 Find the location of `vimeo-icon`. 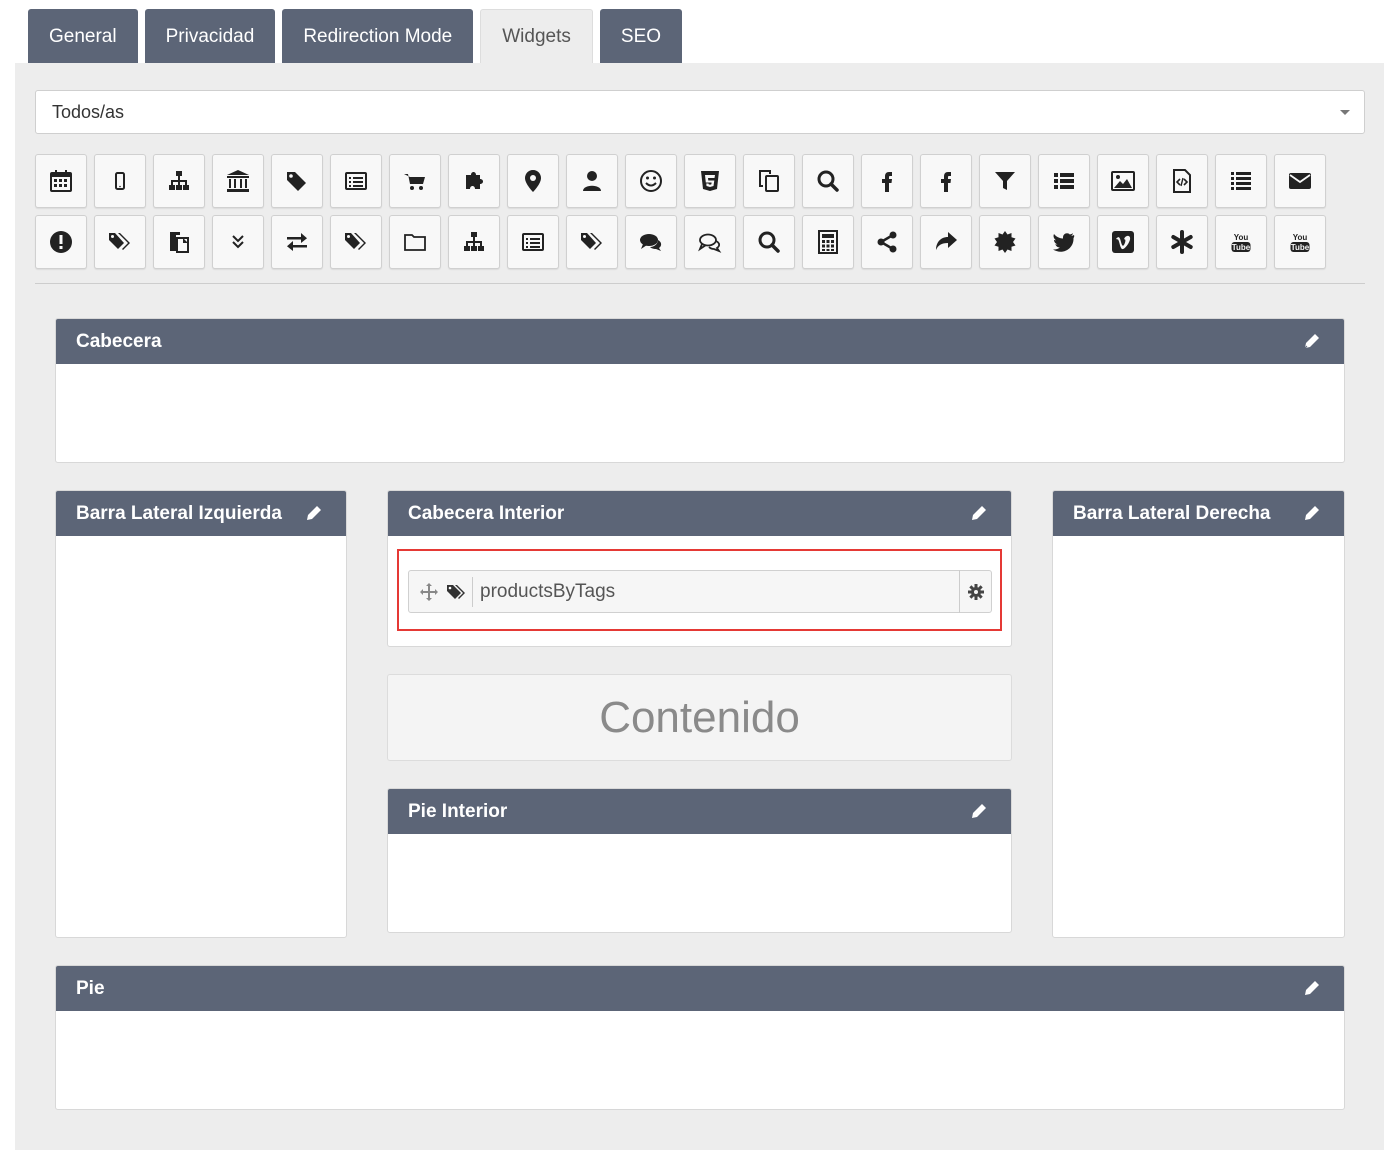

vimeo-icon is located at coordinates (1123, 242).